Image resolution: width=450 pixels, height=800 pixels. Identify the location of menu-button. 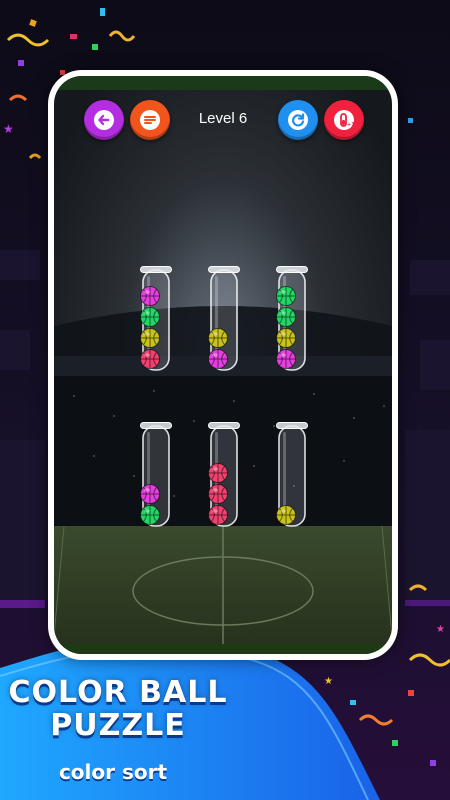
(150, 120).